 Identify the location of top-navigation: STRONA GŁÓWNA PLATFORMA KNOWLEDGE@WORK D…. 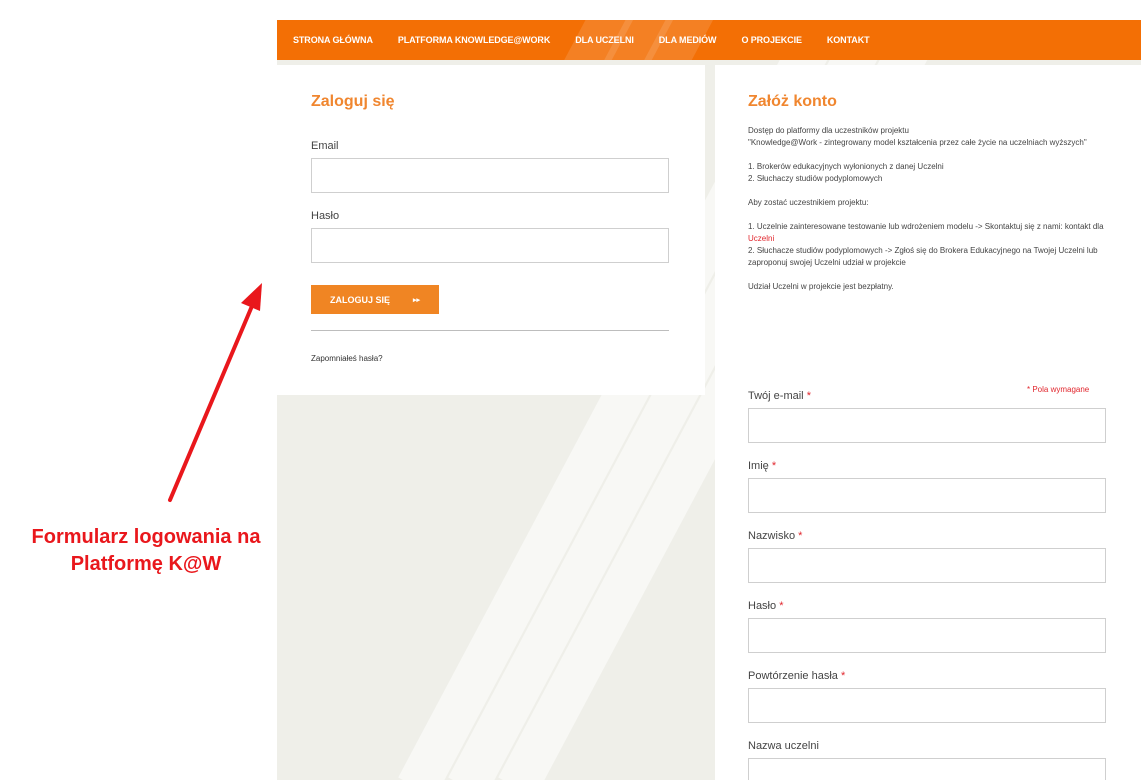
(709, 40).